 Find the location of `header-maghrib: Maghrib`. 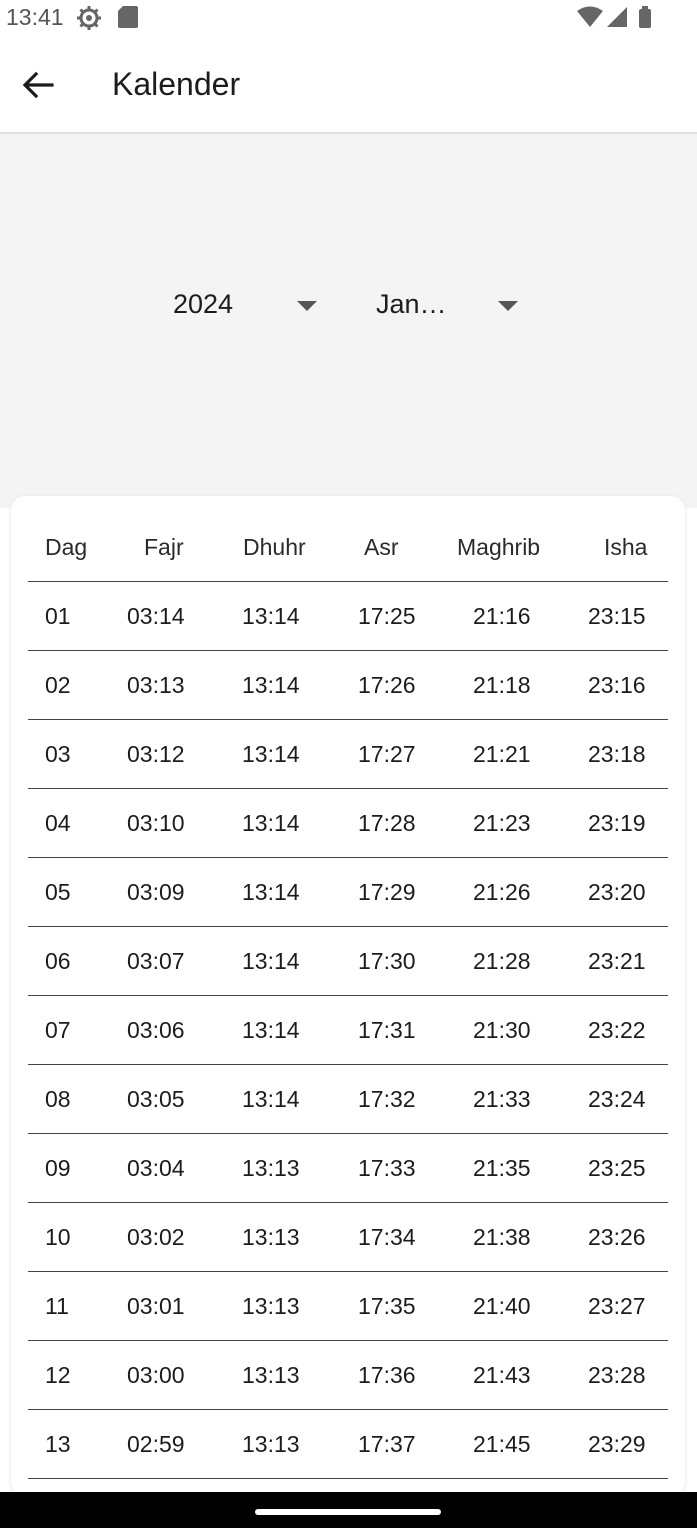

header-maghrib: Maghrib is located at coordinates (499, 547).